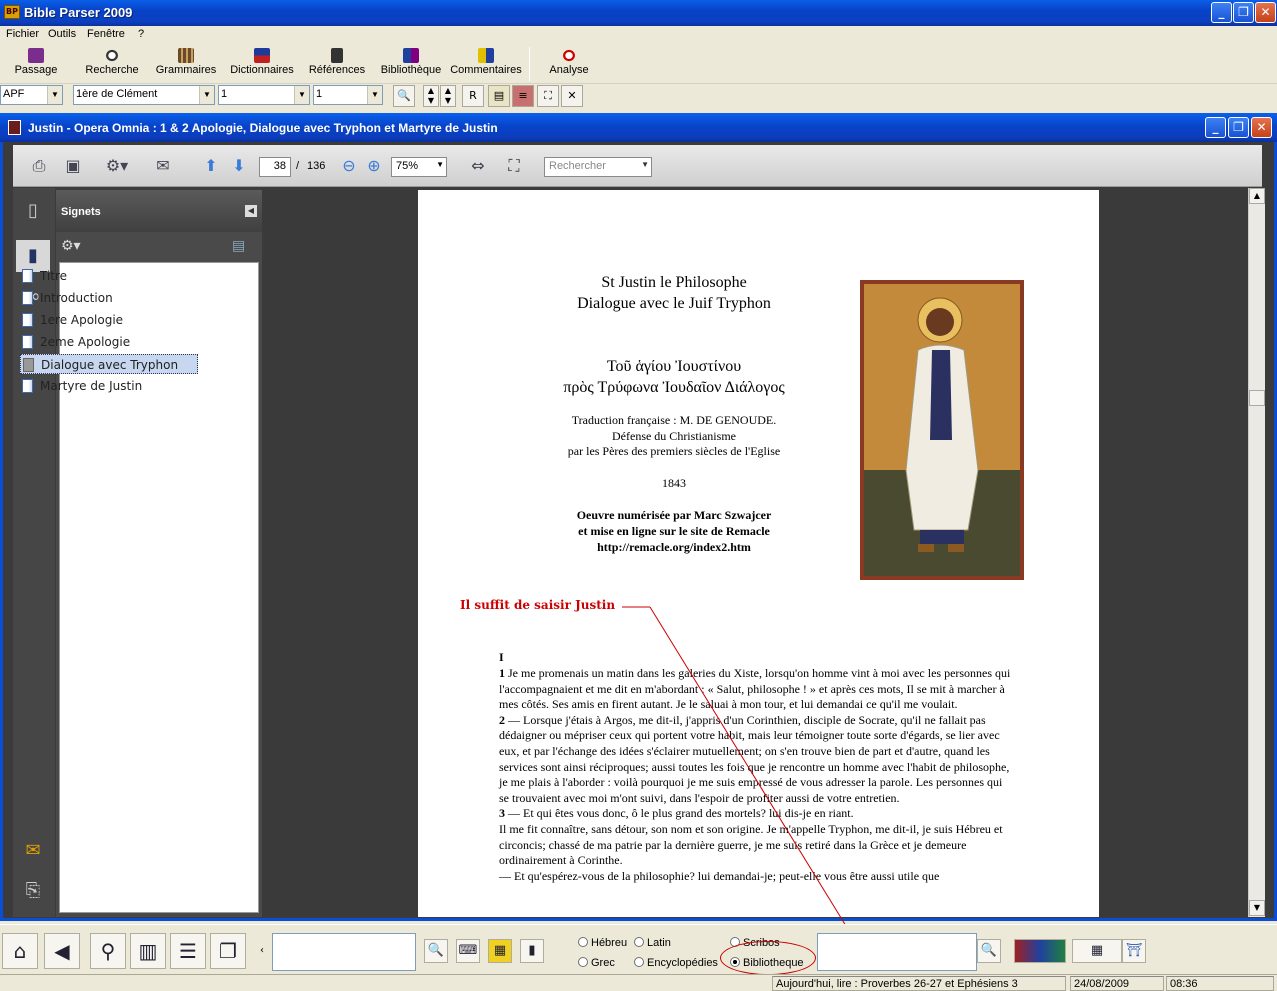 Image resolution: width=1277 pixels, height=991 pixels. I want to click on temple-icon: ⛩, so click(1134, 951).